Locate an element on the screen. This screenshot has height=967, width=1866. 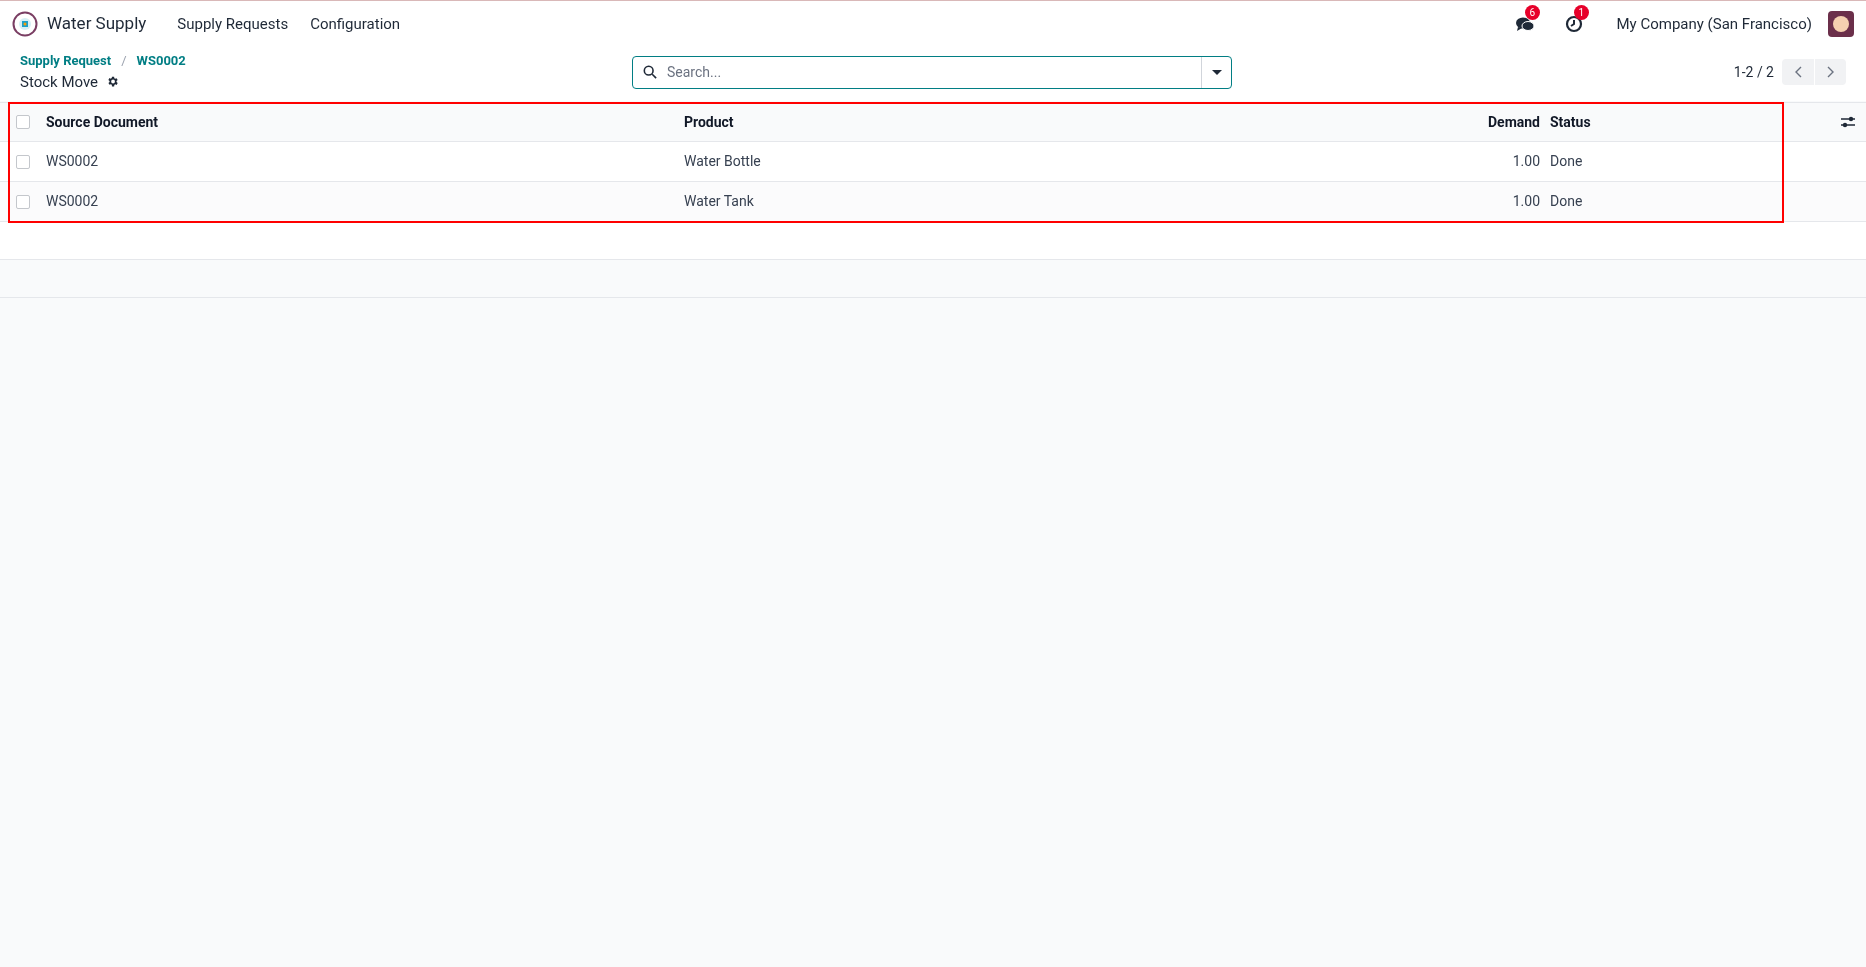
notification-badge: 6 is located at coordinates (1532, 12).